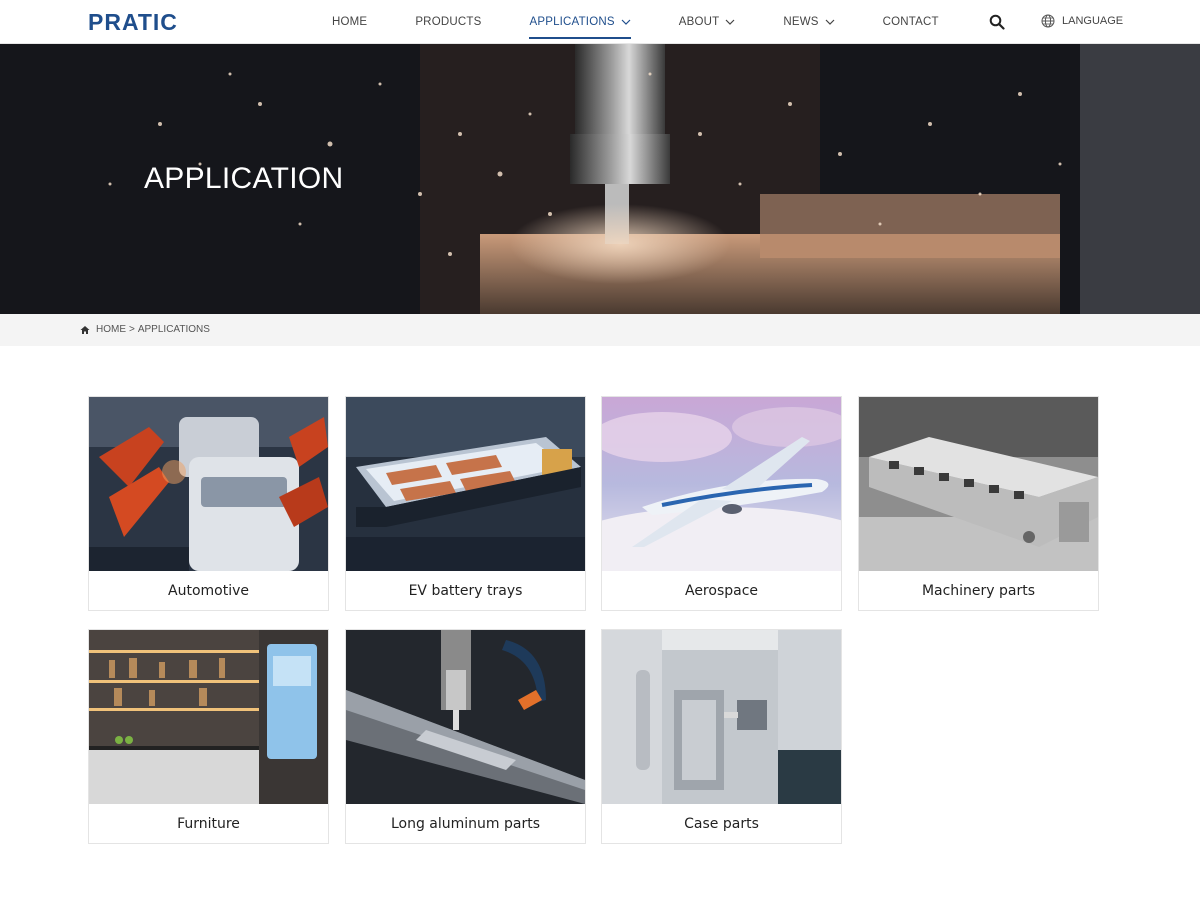 This screenshot has width=1200, height=906. I want to click on nav-products: PRODUCTS, so click(448, 22).